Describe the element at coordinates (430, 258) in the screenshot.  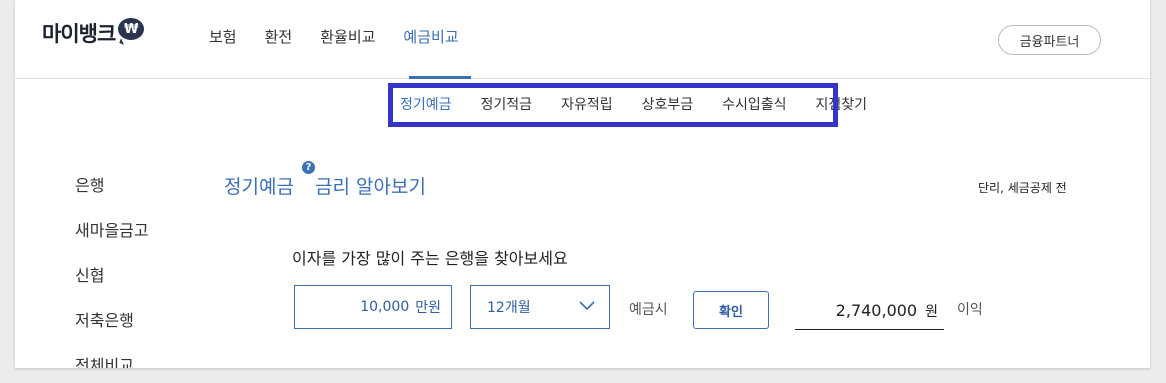
I see `search-prompt: 이자를 가장 많이 주는 은행을 찾아보세요` at that location.